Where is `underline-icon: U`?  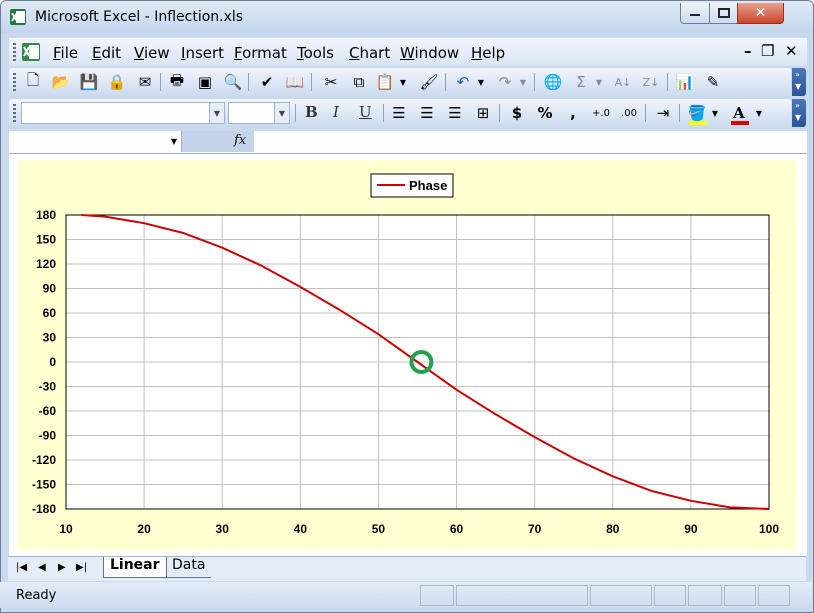 underline-icon: U is located at coordinates (365, 112).